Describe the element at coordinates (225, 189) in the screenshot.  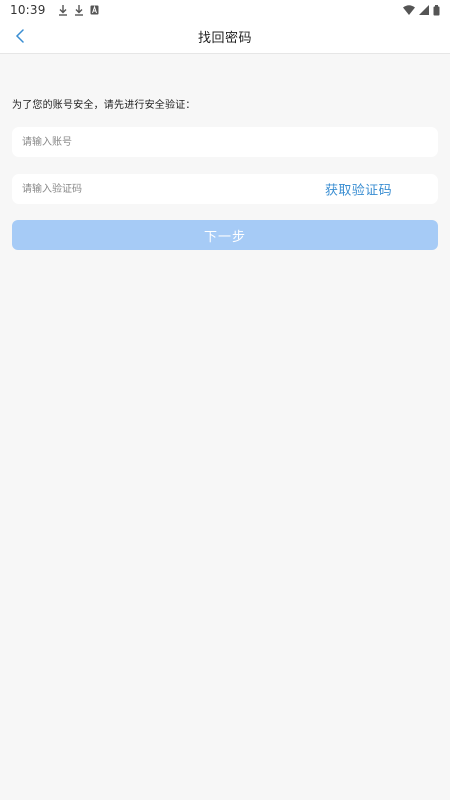
I see `code-field: 获取验证码` at that location.